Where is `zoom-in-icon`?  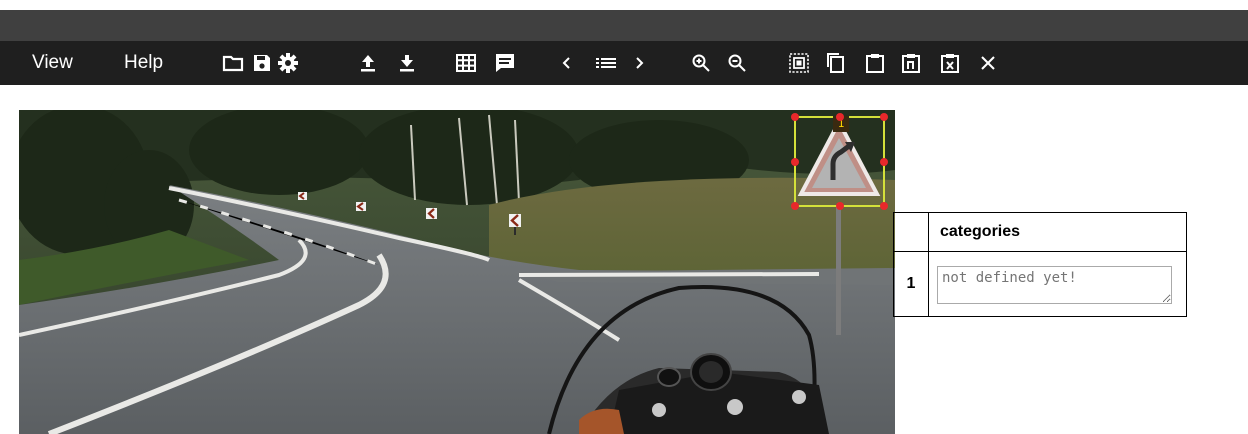
zoom-in-icon is located at coordinates (701, 63).